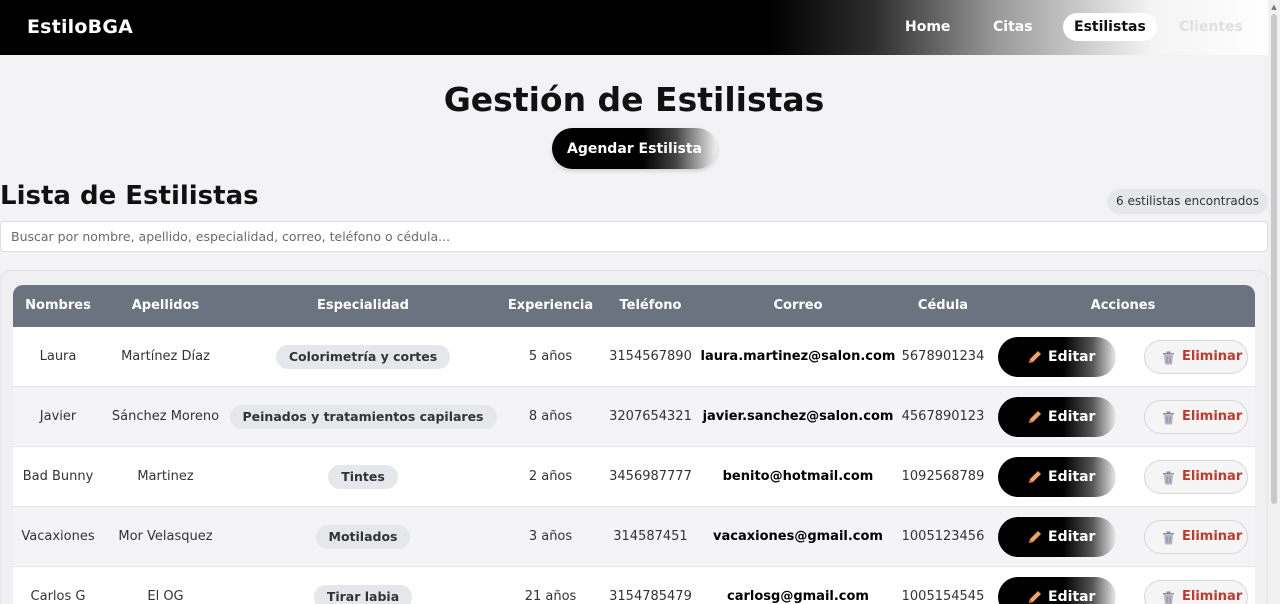  What do you see at coordinates (1274, 7) in the screenshot?
I see `scroll-up-arrow-icon: ▲` at bounding box center [1274, 7].